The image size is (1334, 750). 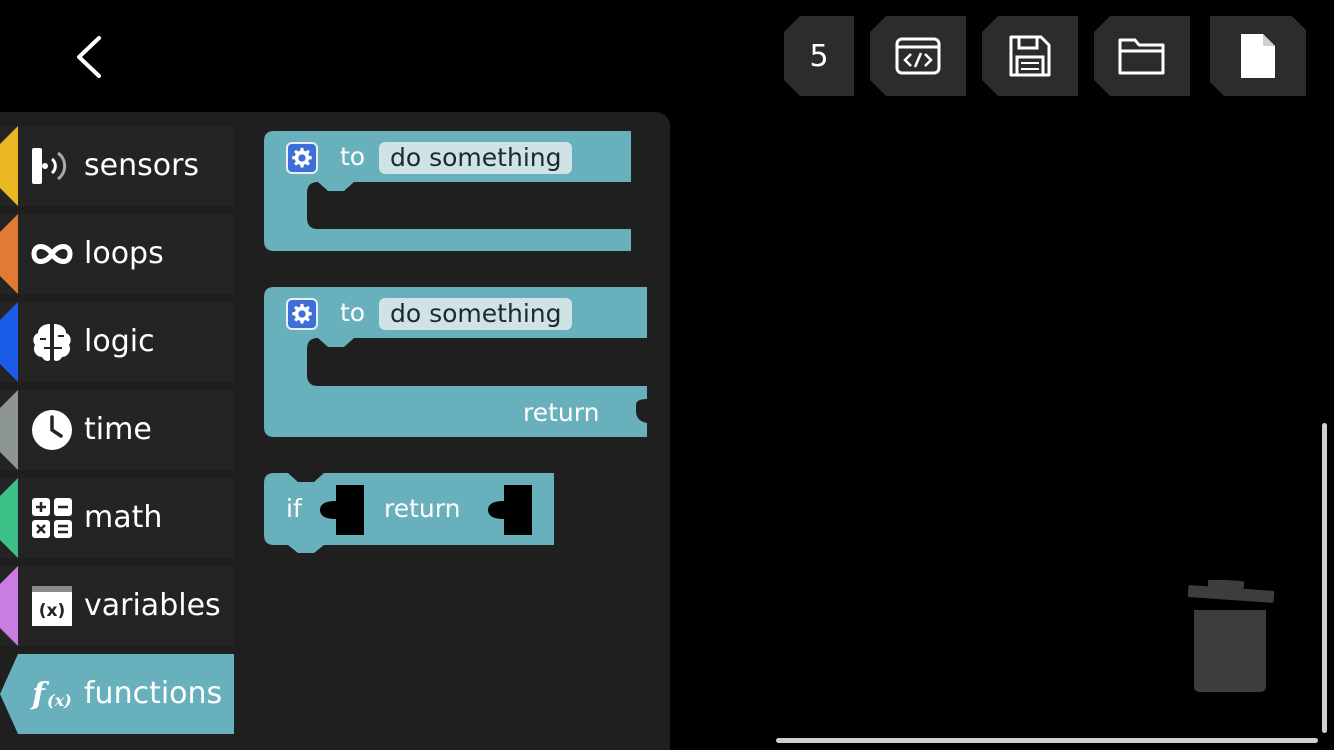 I want to click on open-folder-button, so click(x=1142, y=56).